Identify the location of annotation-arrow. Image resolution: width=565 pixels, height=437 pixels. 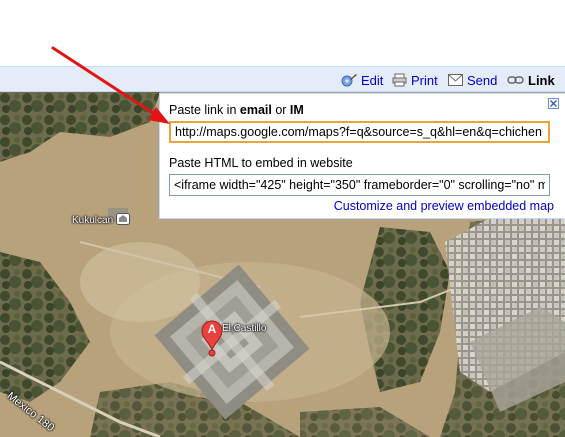
(110, 85).